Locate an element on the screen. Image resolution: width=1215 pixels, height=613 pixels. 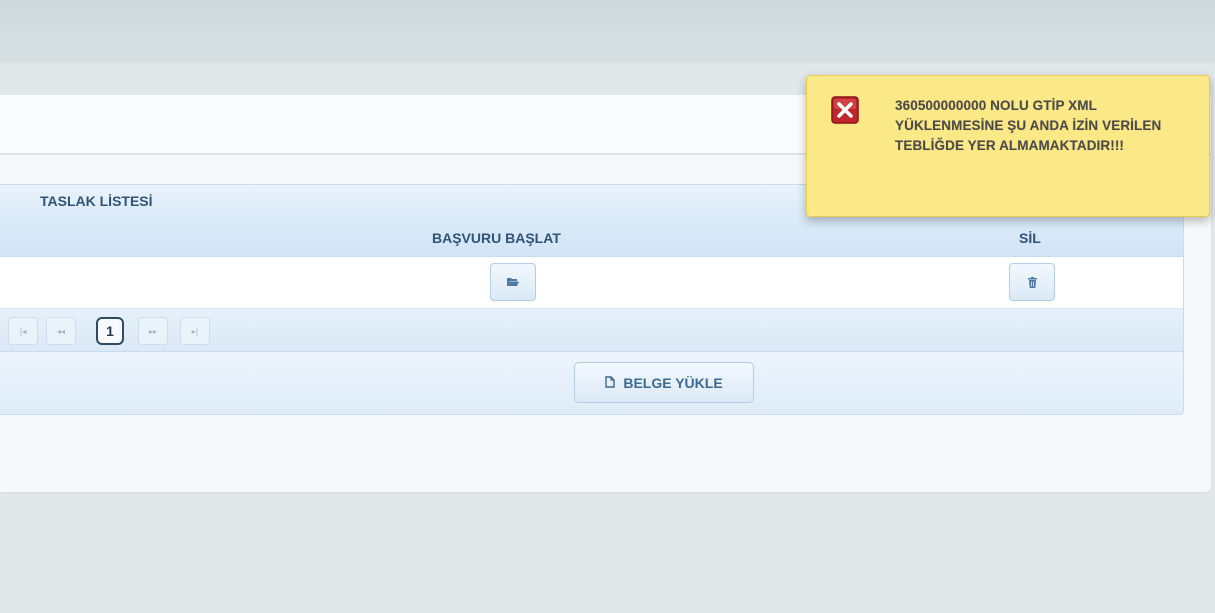
current-page: 1 is located at coordinates (110, 331).